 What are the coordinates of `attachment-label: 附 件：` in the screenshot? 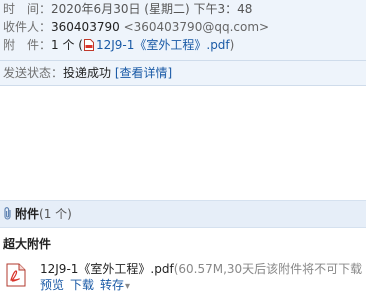 It's located at (27, 45).